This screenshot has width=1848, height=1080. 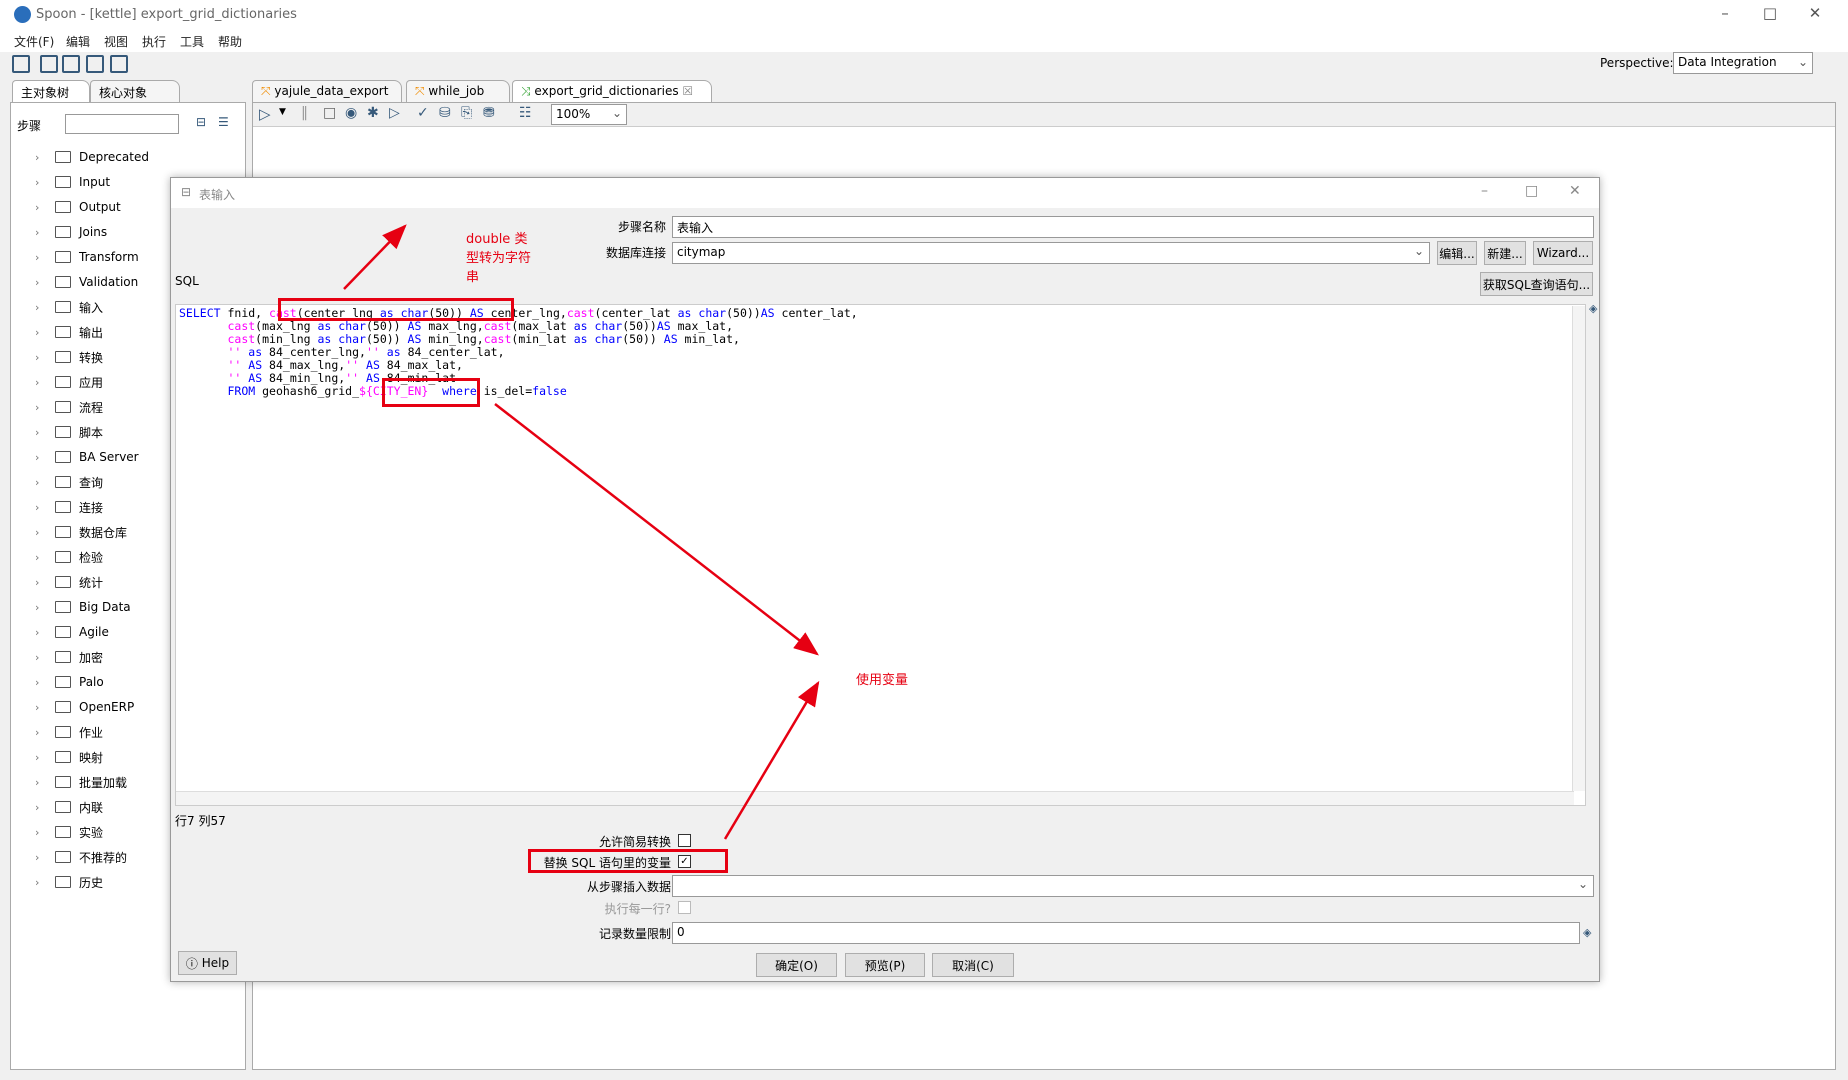 What do you see at coordinates (656, 529) in the screenshot?
I see `arrow-to-variable-note` at bounding box center [656, 529].